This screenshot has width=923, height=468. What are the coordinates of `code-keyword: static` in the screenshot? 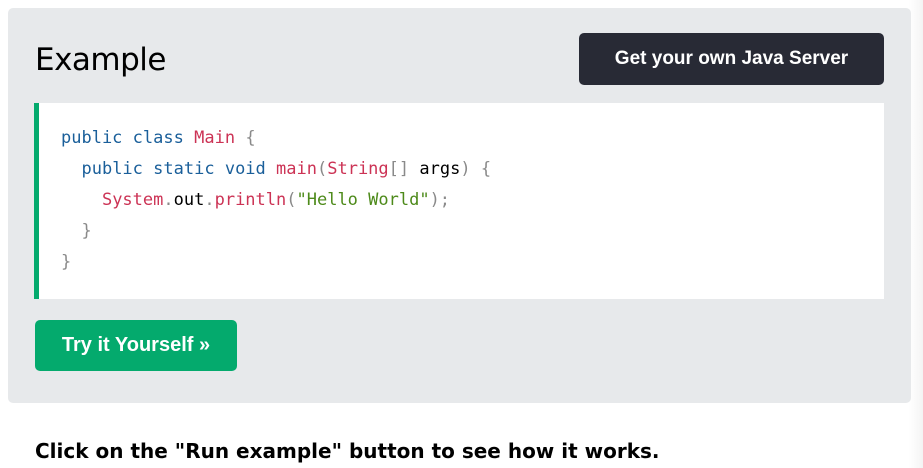 It's located at (184, 169).